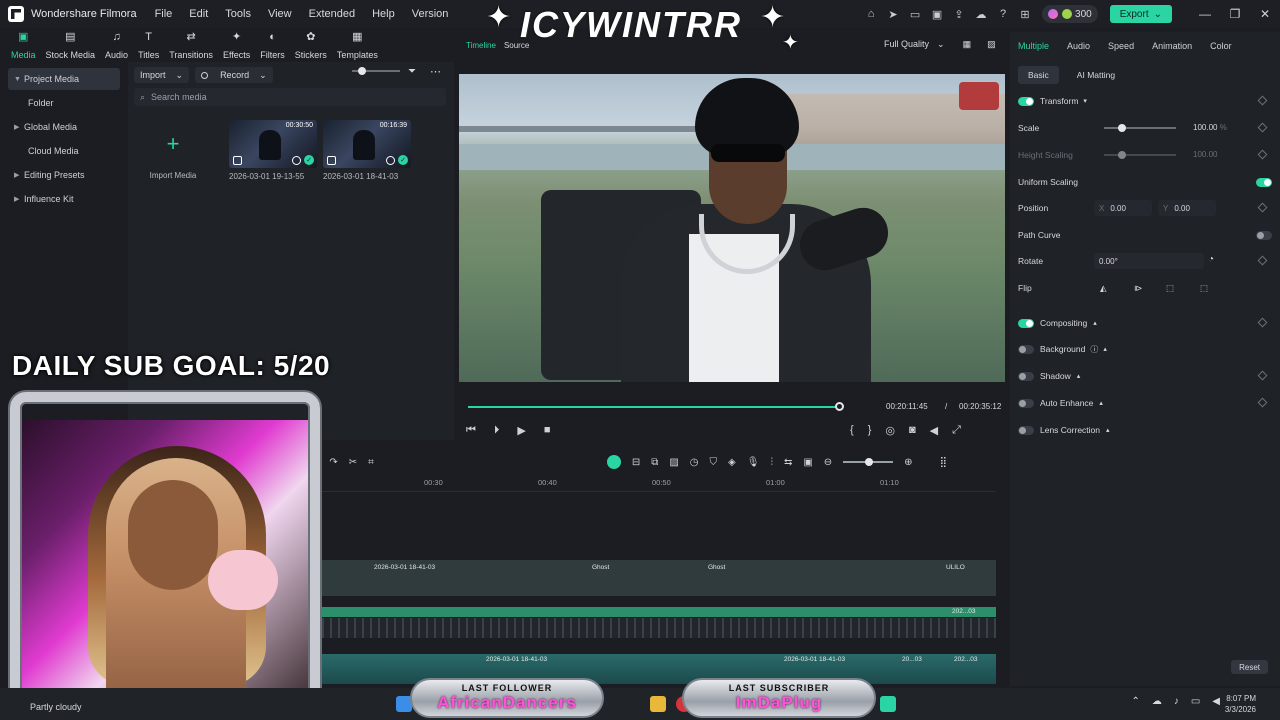 This screenshot has height=720, width=1280. What do you see at coordinates (1026, 430) in the screenshot?
I see `lens-correction-toggle` at bounding box center [1026, 430].